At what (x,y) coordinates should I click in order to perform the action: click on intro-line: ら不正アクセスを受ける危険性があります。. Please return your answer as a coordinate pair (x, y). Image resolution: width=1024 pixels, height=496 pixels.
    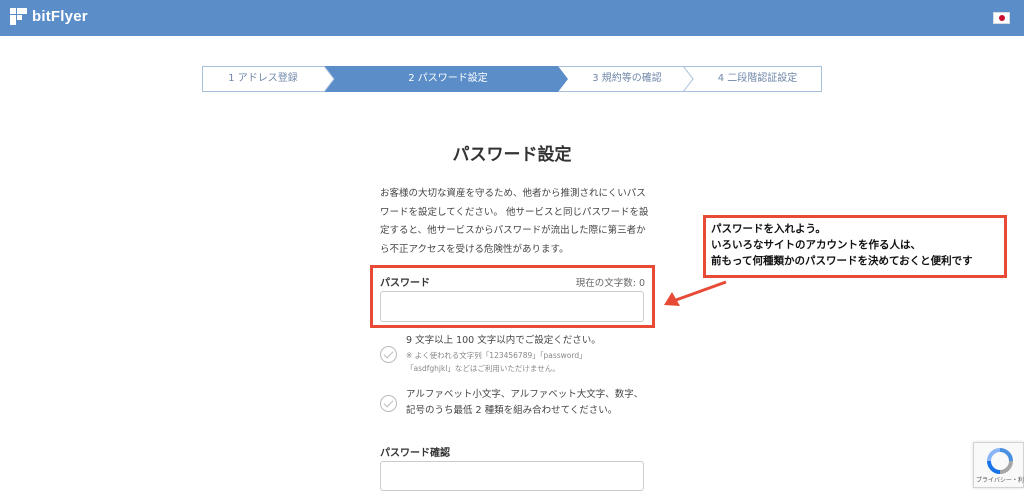
    Looking at the image, I should click on (474, 249).